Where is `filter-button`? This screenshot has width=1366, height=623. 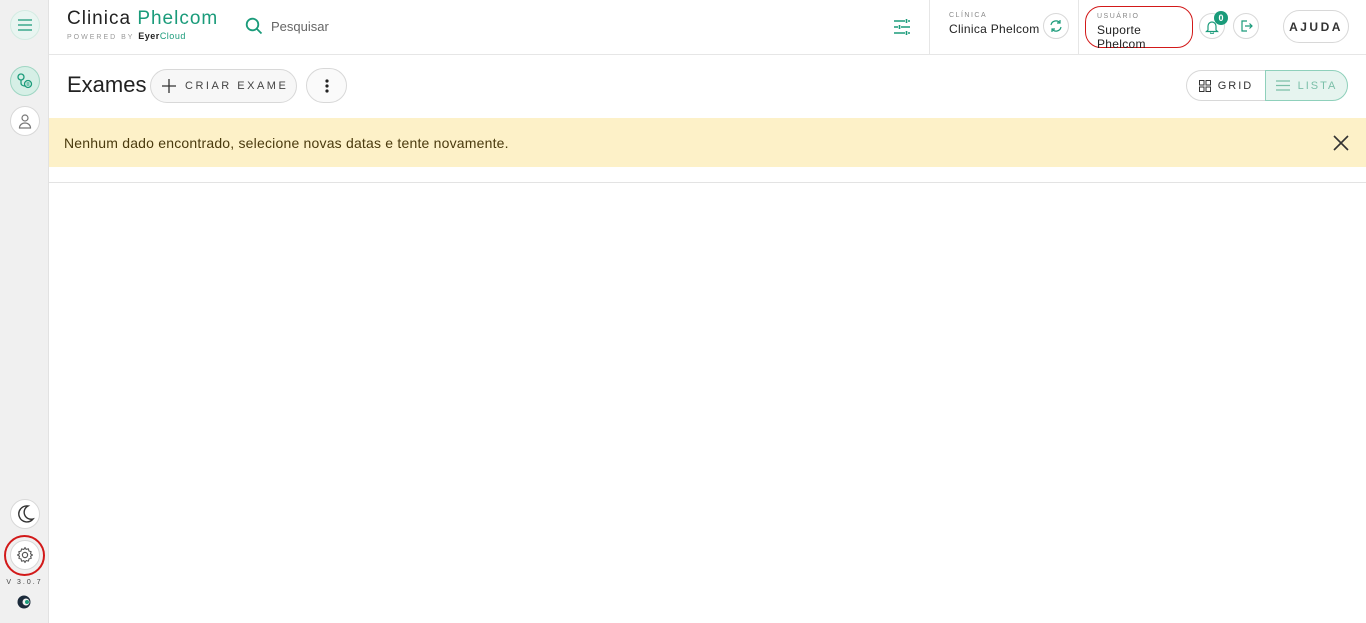
filter-button is located at coordinates (902, 29).